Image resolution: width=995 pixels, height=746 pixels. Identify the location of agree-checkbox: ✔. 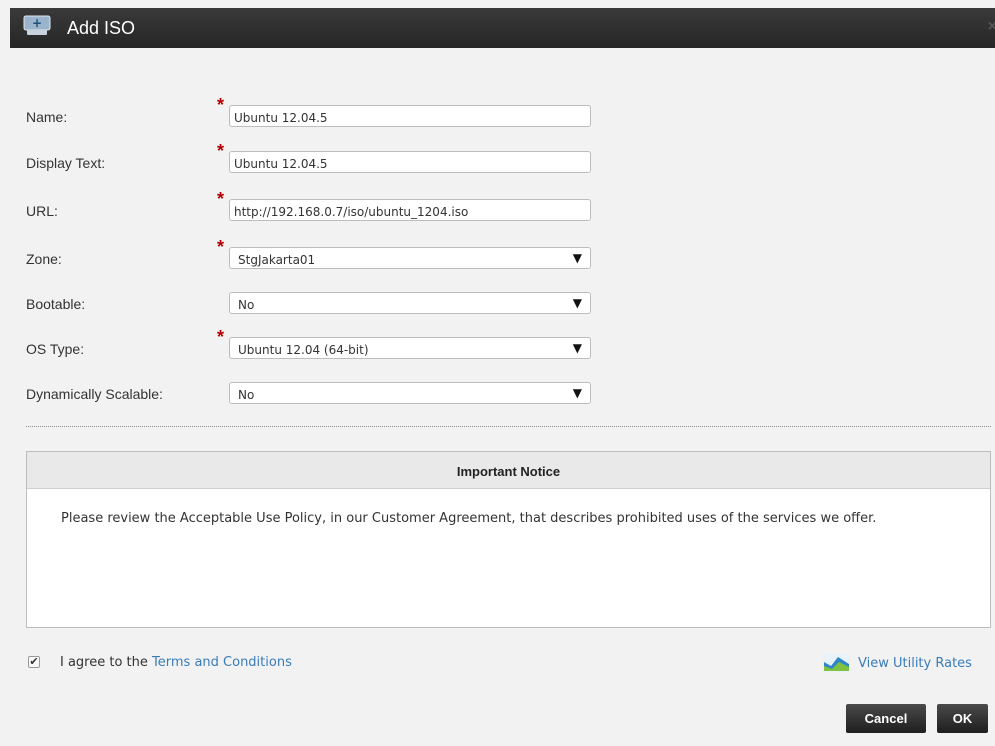
(34, 662).